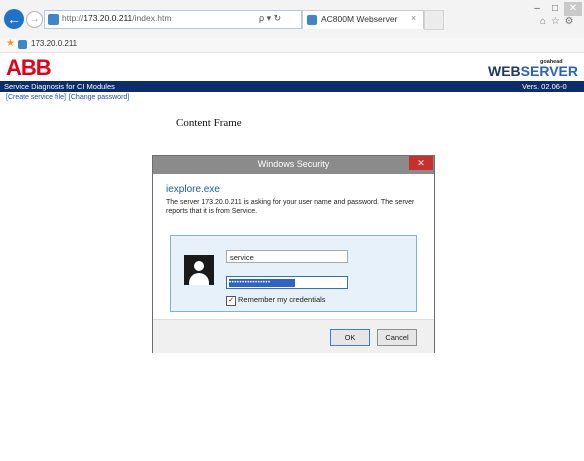 The height and width of the screenshot is (461, 584). I want to click on content-frame-label: Content Frame, so click(209, 123).